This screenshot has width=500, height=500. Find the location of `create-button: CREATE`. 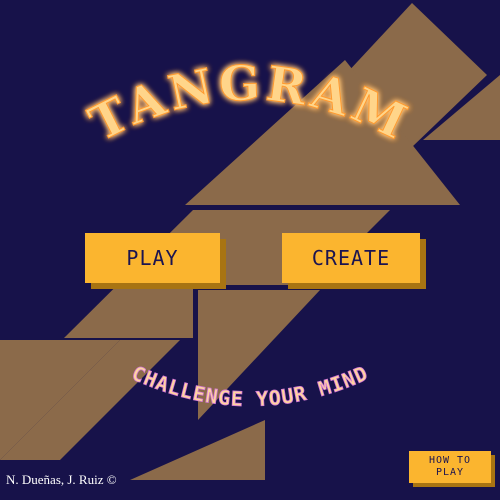

create-button: CREATE is located at coordinates (351, 258).